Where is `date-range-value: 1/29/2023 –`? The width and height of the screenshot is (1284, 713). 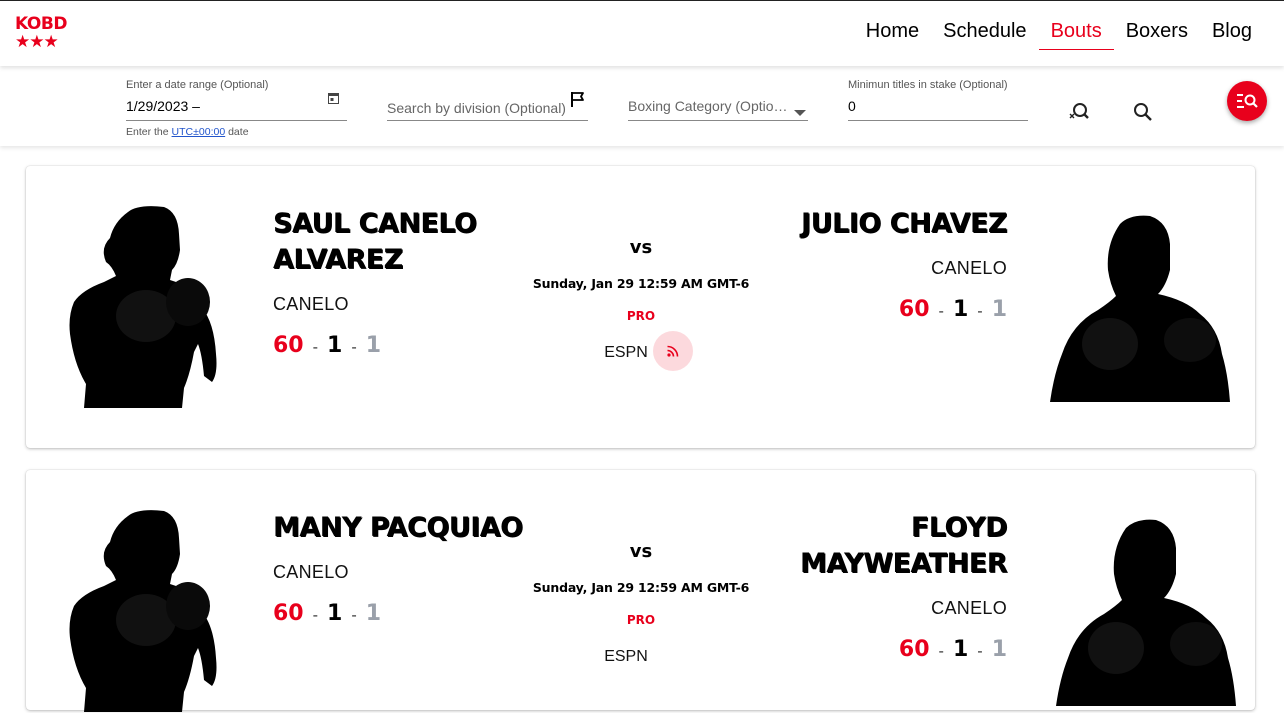
date-range-value: 1/29/2023 – is located at coordinates (163, 106).